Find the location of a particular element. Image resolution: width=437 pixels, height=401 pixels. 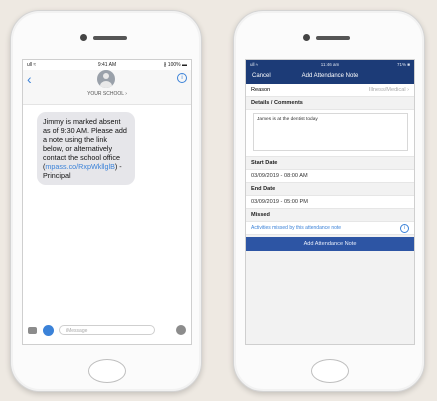

avatar-head is located at coordinates (106, 76).